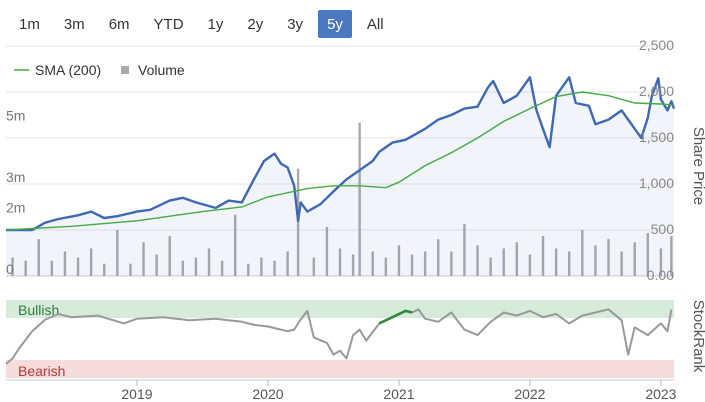  What do you see at coordinates (125, 70) in the screenshot?
I see `legend-volume-swatch` at bounding box center [125, 70].